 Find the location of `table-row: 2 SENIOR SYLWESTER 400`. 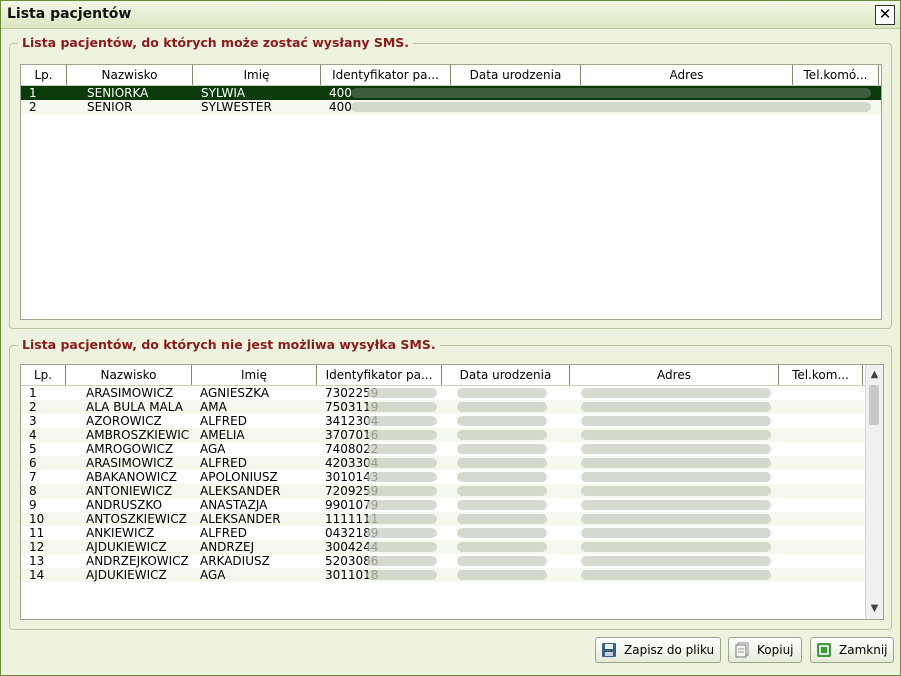

table-row: 2 SENIOR SYLWESTER 400 is located at coordinates (451, 107).